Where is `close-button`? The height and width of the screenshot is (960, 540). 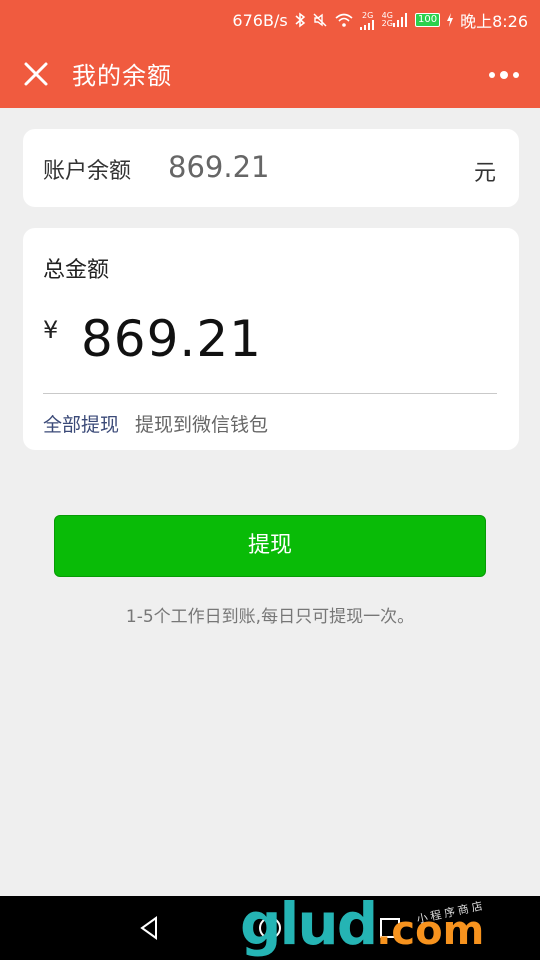 close-button is located at coordinates (36, 74).